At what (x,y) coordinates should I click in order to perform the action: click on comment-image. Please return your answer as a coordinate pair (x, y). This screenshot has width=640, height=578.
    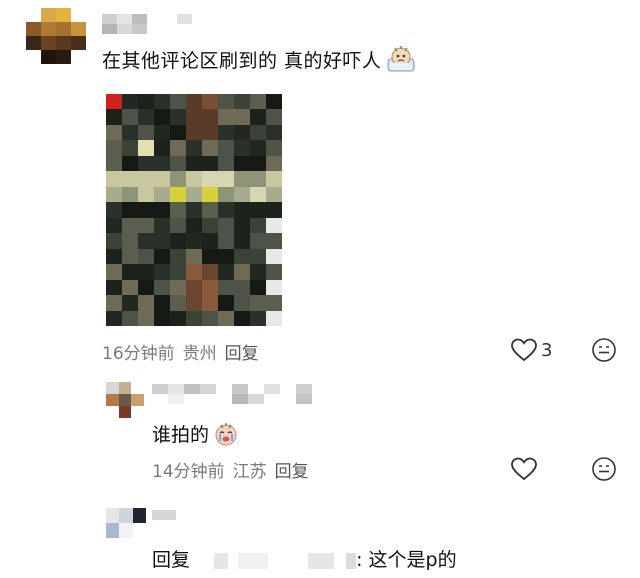
    Looking at the image, I should click on (194, 210).